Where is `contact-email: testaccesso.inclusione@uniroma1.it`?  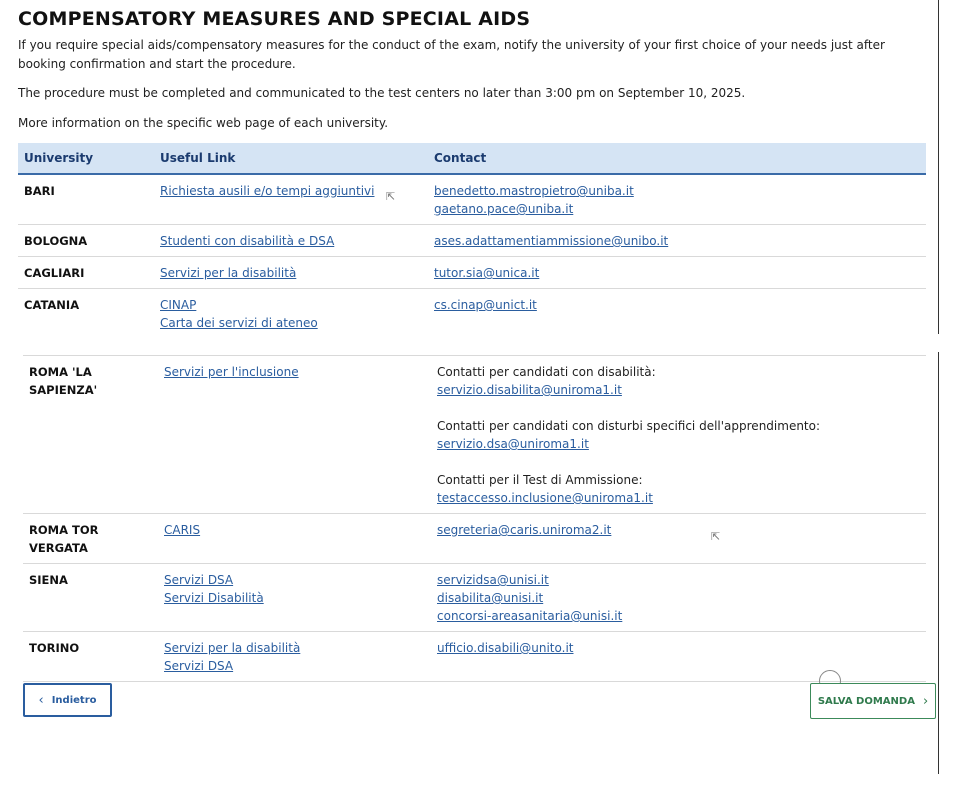 contact-email: testaccesso.inclusione@uniroma1.it is located at coordinates (678, 498).